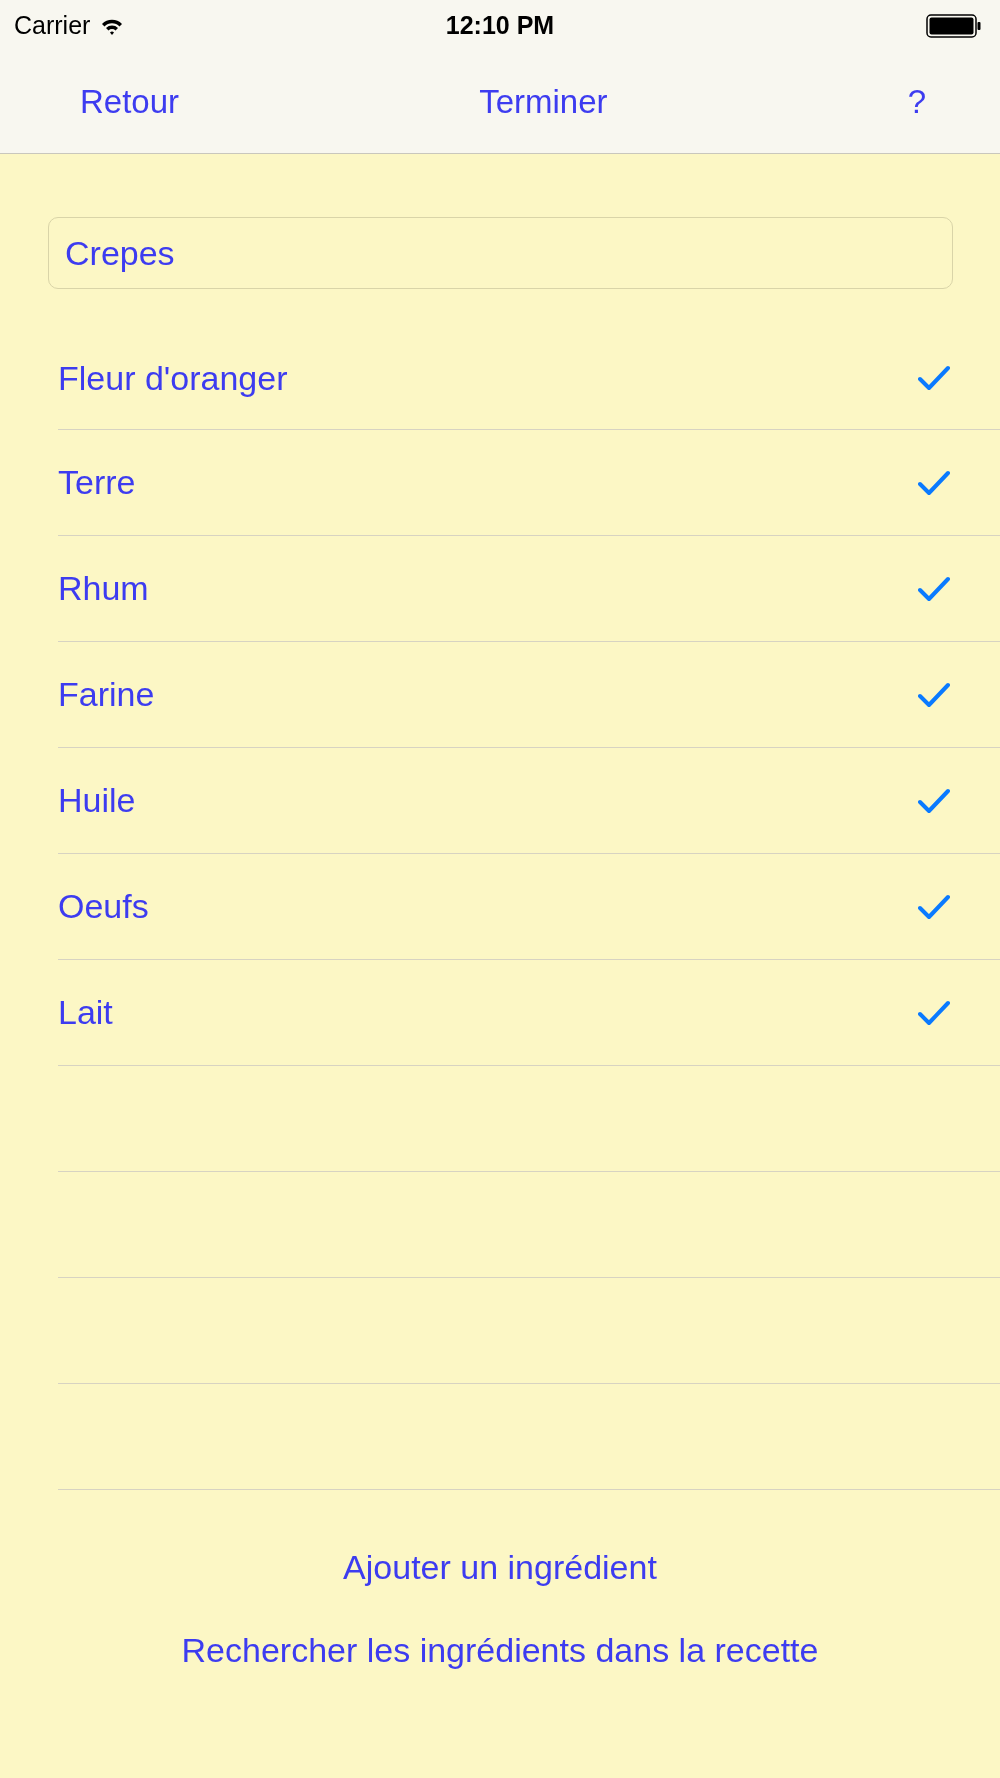 This screenshot has height=1778, width=1000. What do you see at coordinates (500, 1567) in the screenshot?
I see `action-link: Ajouter un ingrédient` at bounding box center [500, 1567].